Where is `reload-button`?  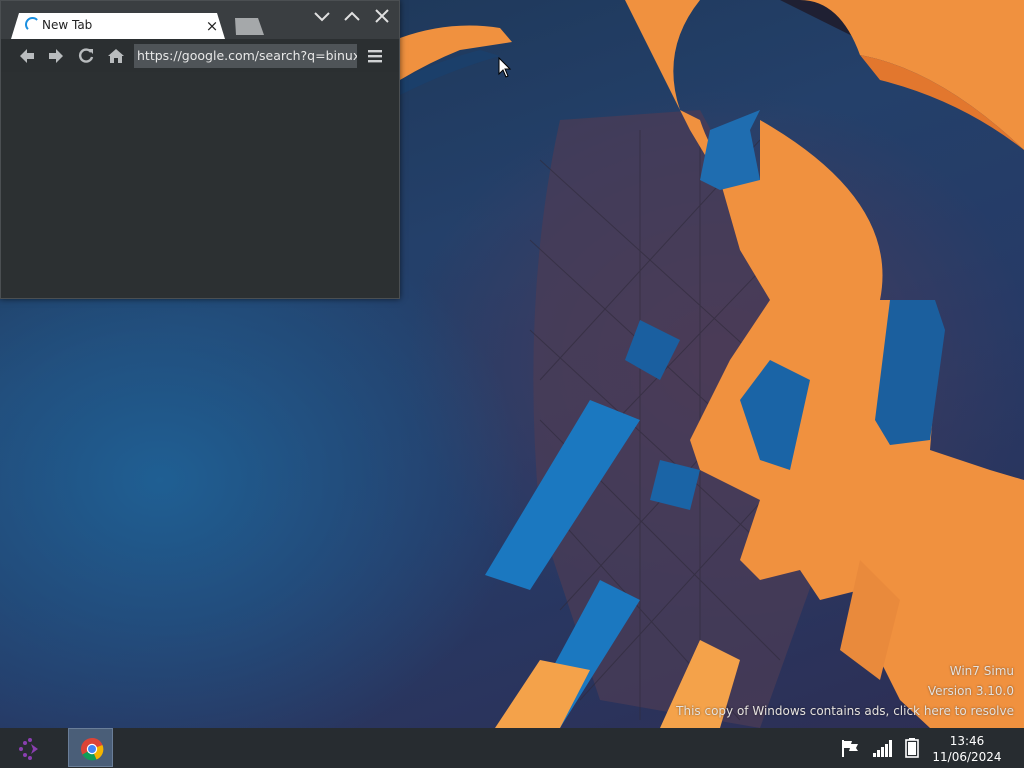
reload-button is located at coordinates (86, 56).